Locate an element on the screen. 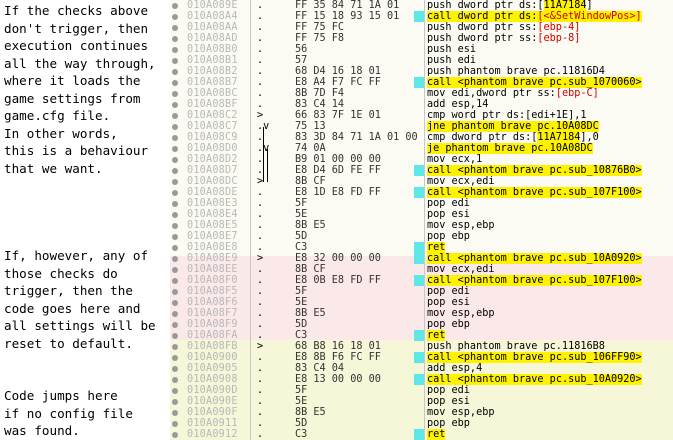  disasm-row: 010A08E5. 8B E5 mov esp,ebp is located at coordinates (421, 226).